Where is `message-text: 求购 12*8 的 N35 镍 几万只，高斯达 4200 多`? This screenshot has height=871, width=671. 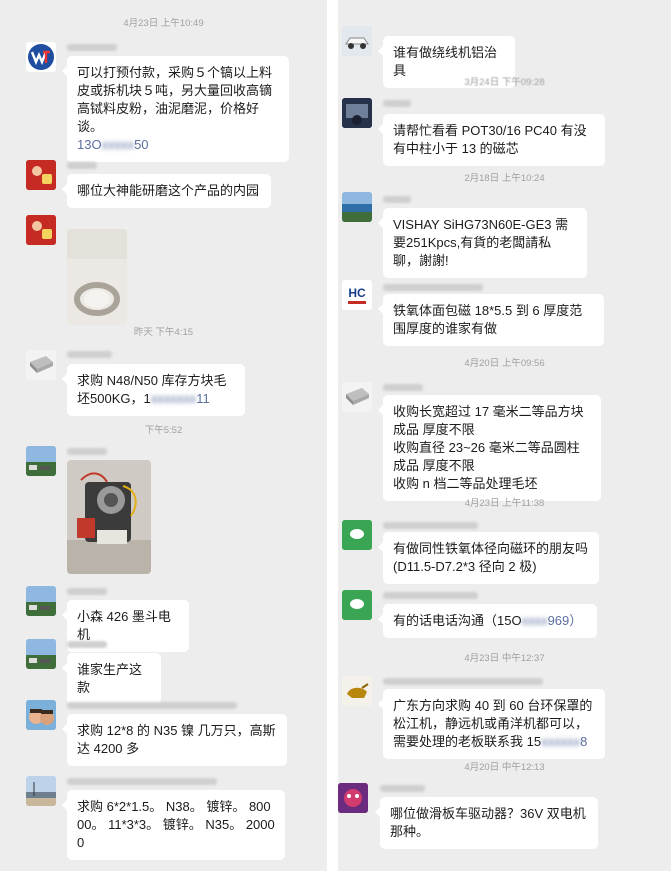 message-text: 求购 12*8 的 N35 镍 几万只，高斯达 4200 多 is located at coordinates (176, 739).